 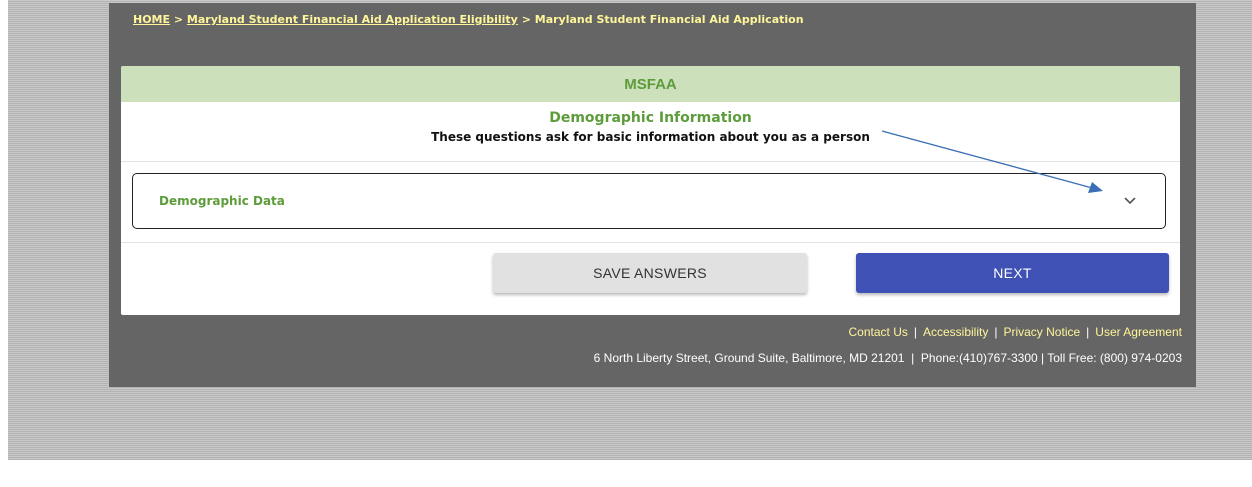 What do you see at coordinates (626, 473) in the screenshot?
I see `page-bottom-edge` at bounding box center [626, 473].